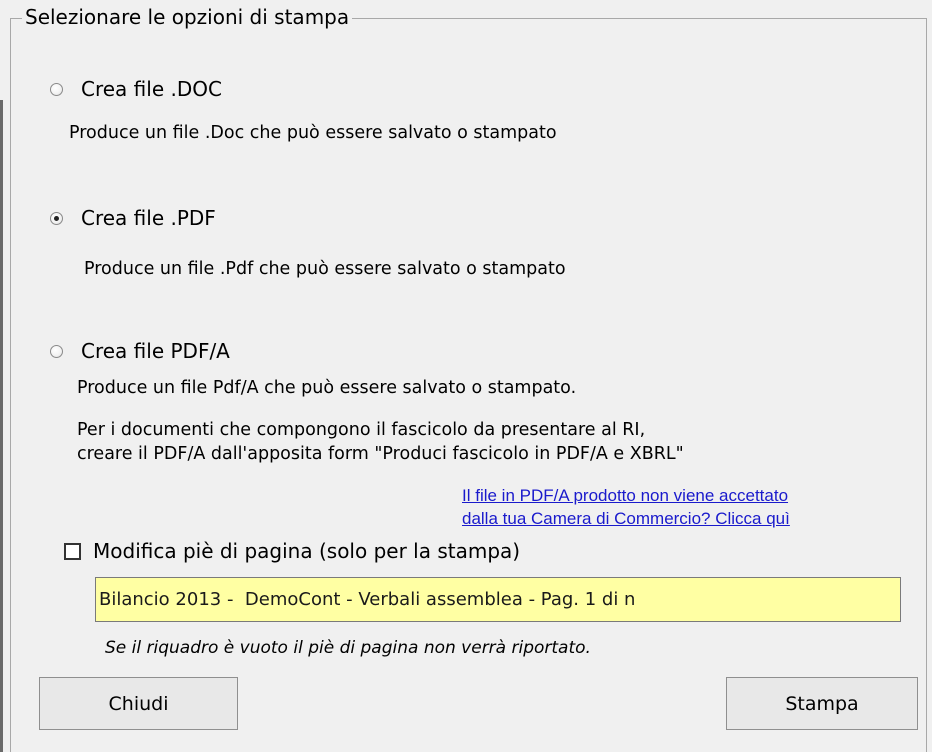 The image size is (932, 752). Describe the element at coordinates (56, 89) in the screenshot. I see `radio-doc-indicator` at that location.